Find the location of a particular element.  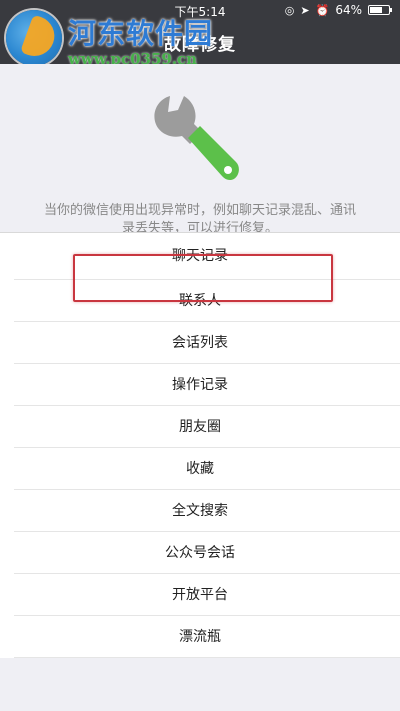

watermark-name: 河东软件园 is located at coordinates (141, 33).